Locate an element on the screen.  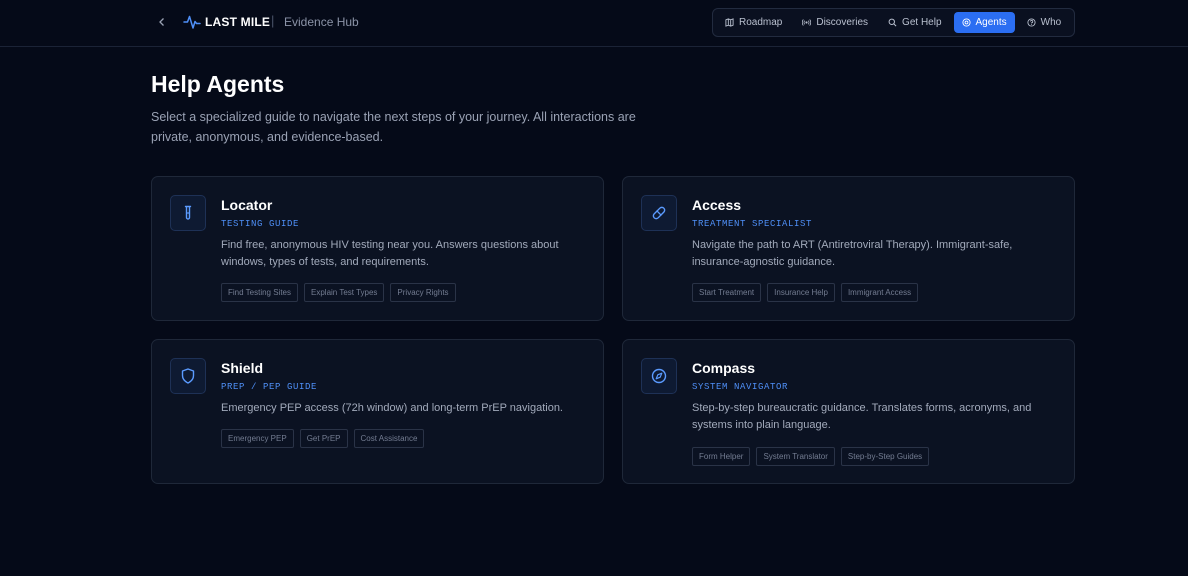
nav-agents-label: Agents is located at coordinates (991, 22).